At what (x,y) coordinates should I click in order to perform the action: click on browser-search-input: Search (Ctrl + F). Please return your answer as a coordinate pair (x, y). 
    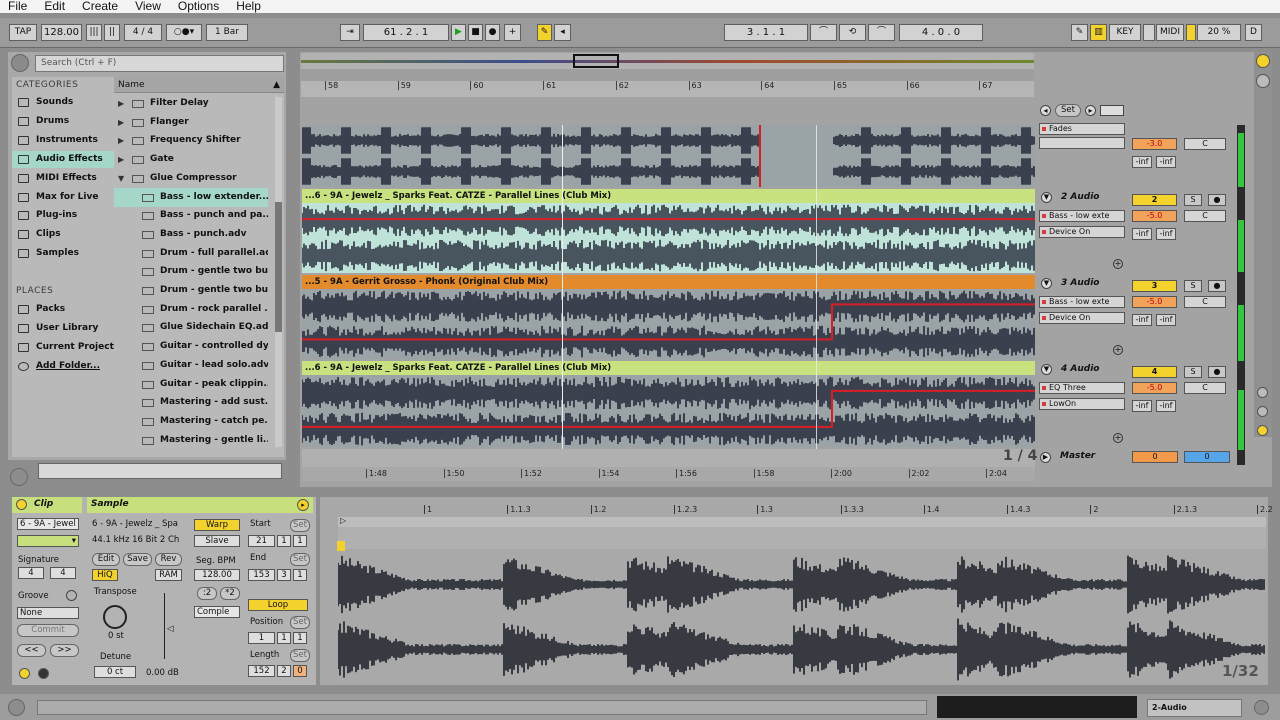
    Looking at the image, I should click on (159, 63).